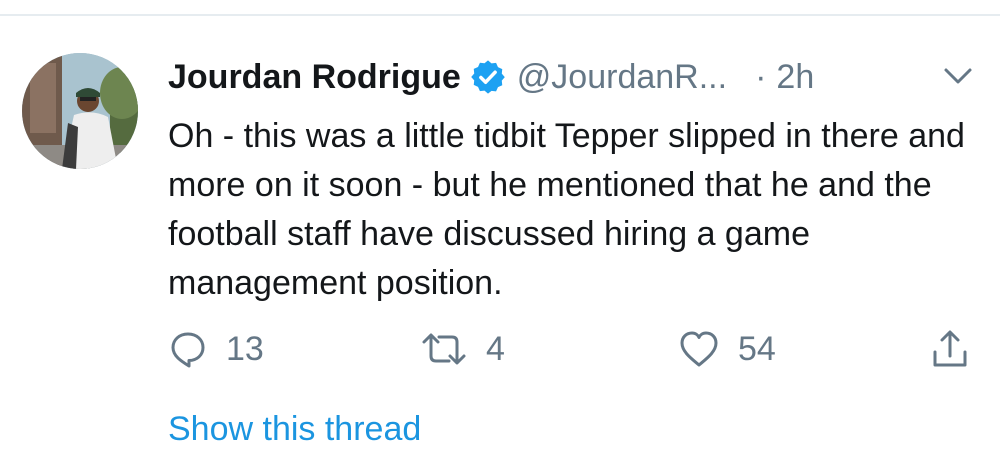 The image size is (1000, 466). I want to click on tweet-header: Jourdan Rodrigue @JourdanR... · 2h, so click(491, 77).